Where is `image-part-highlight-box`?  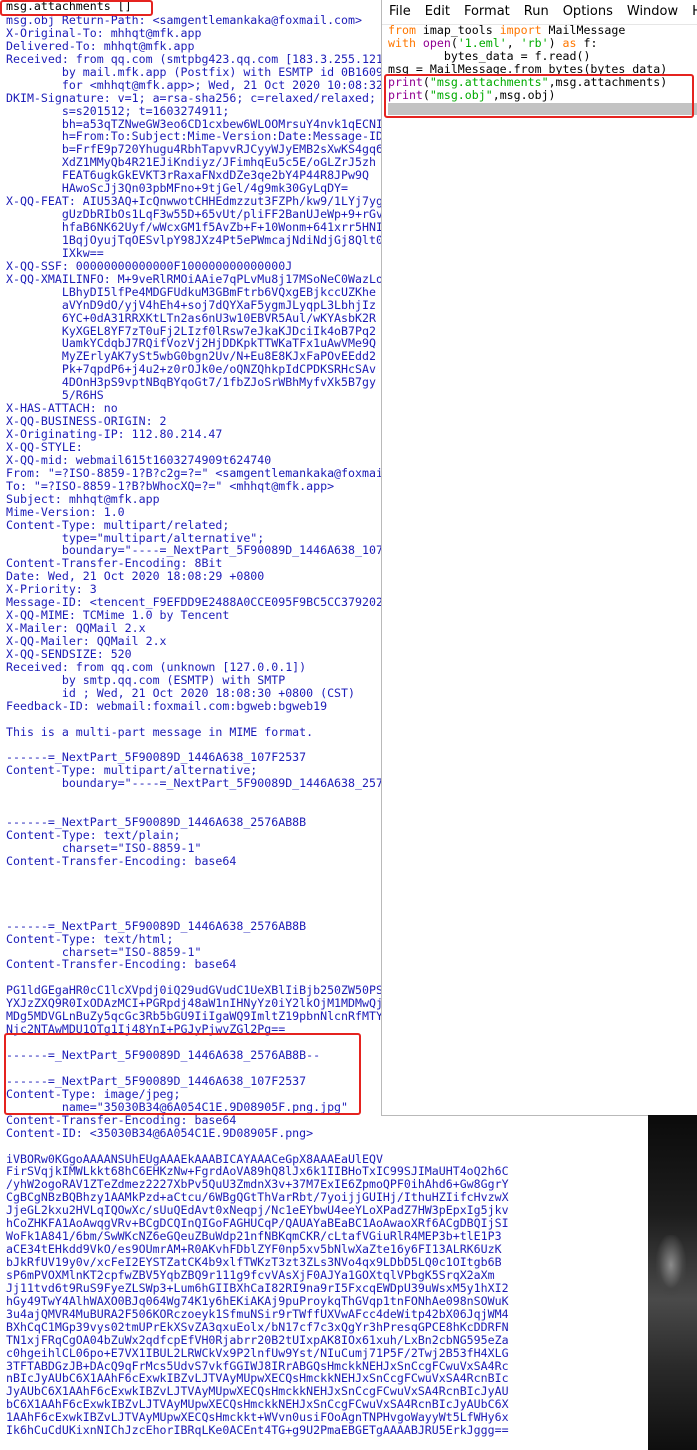
image-part-highlight-box is located at coordinates (182, 1074).